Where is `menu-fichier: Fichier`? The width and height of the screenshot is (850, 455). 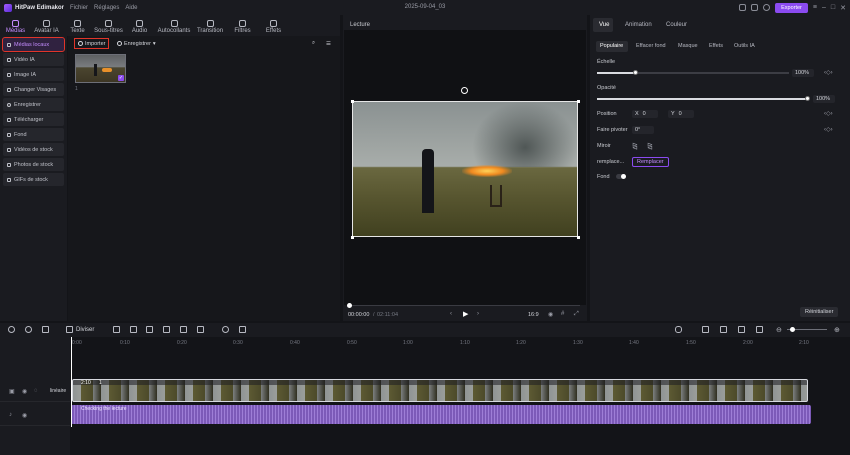 menu-fichier: Fichier is located at coordinates (79, 8).